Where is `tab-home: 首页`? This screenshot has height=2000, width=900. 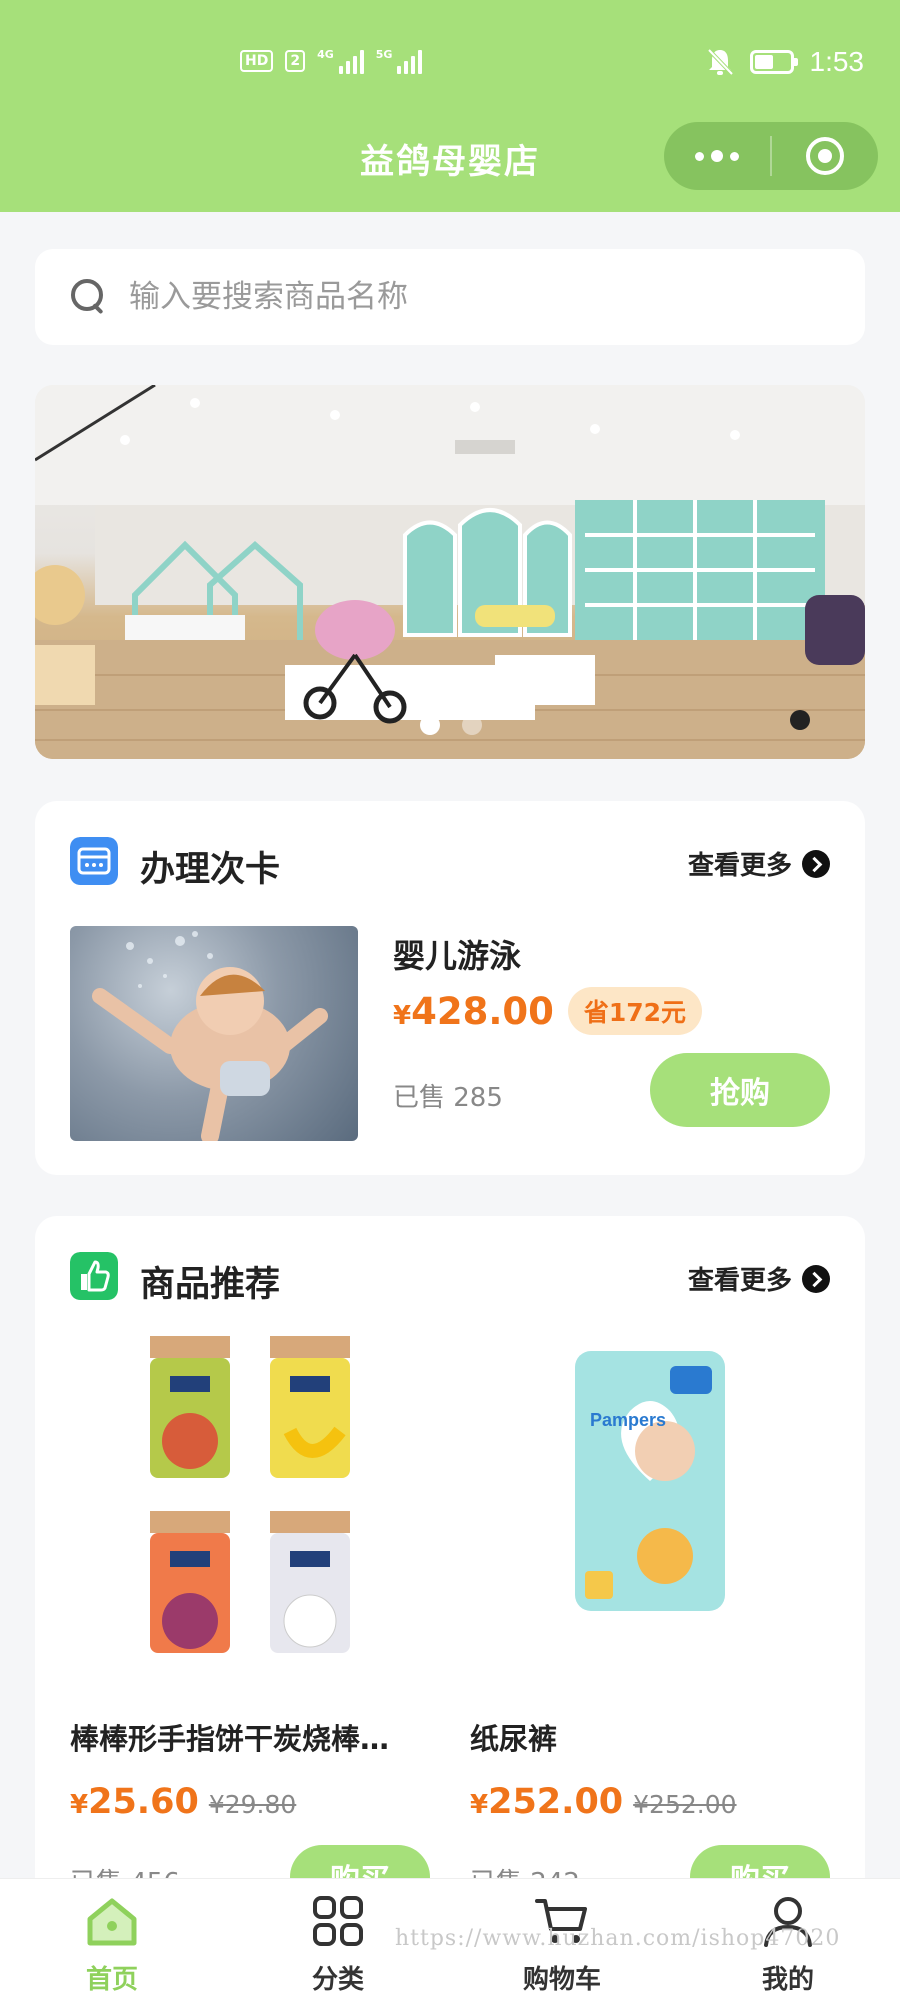
tab-home: 首页 is located at coordinates (112, 1939).